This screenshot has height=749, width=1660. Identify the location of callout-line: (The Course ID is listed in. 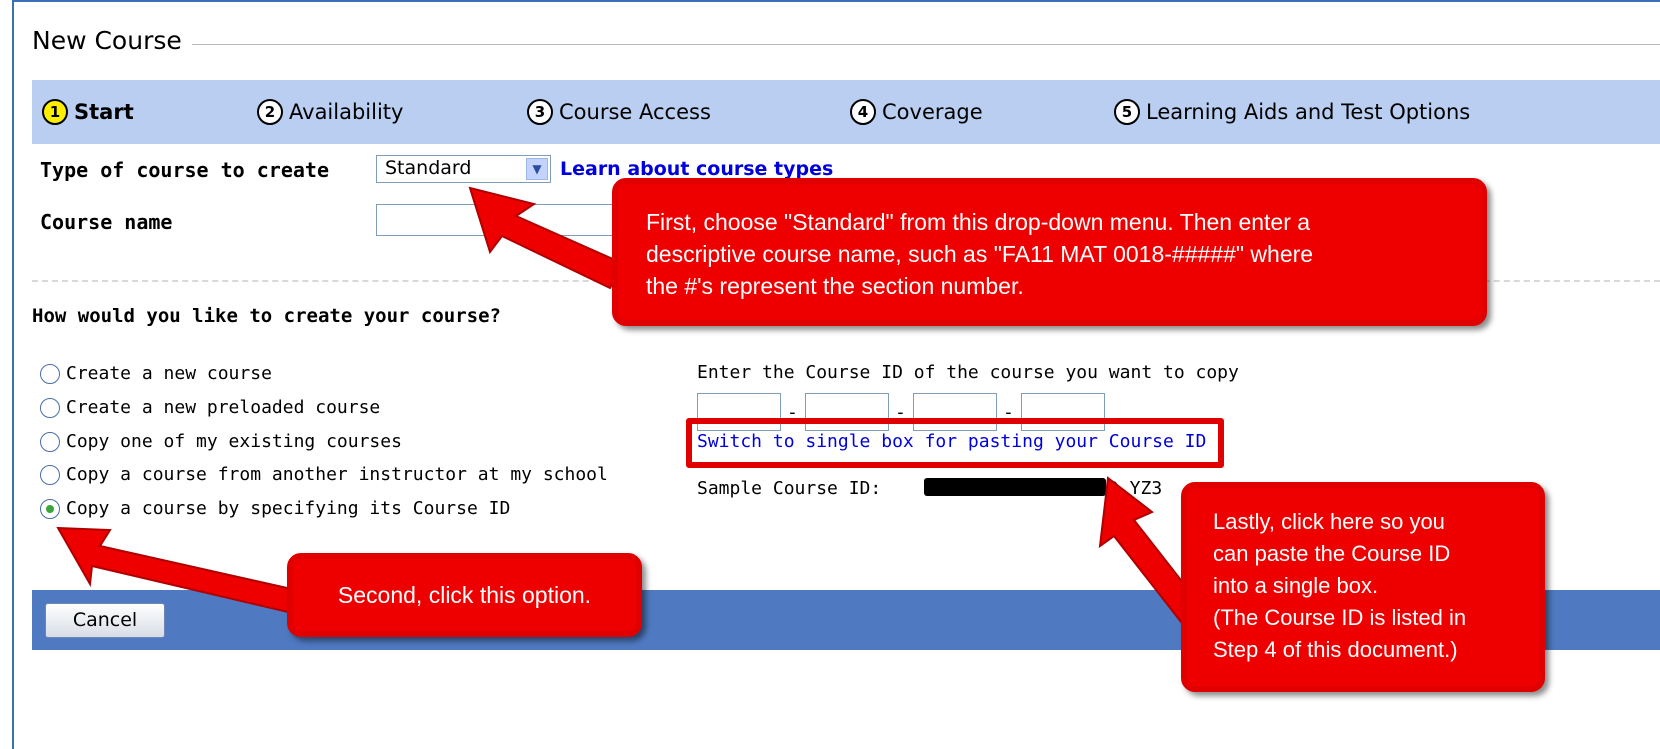
(1340, 617).